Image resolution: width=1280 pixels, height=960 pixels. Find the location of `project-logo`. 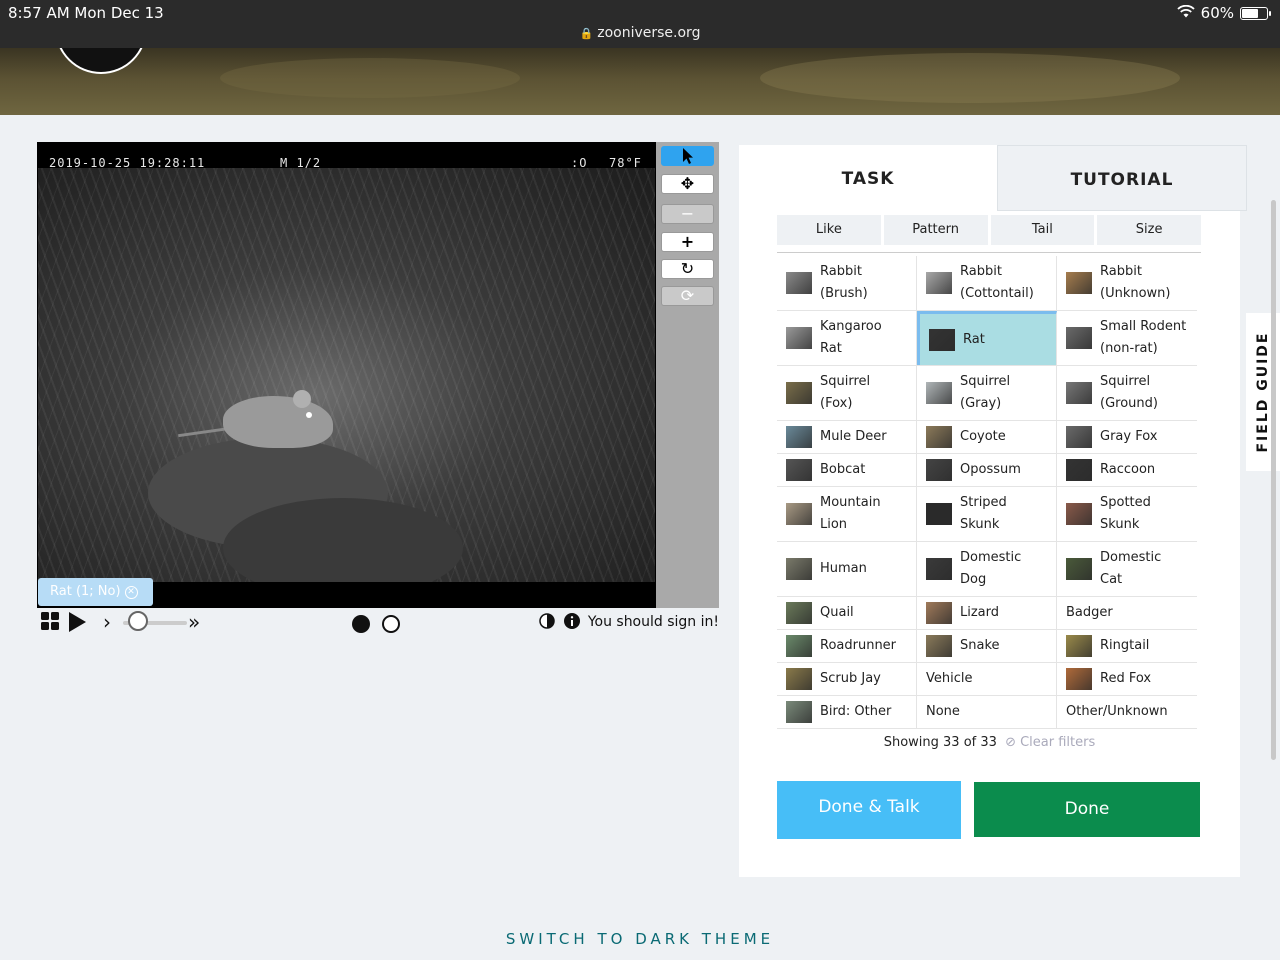

project-logo is located at coordinates (101, 61).